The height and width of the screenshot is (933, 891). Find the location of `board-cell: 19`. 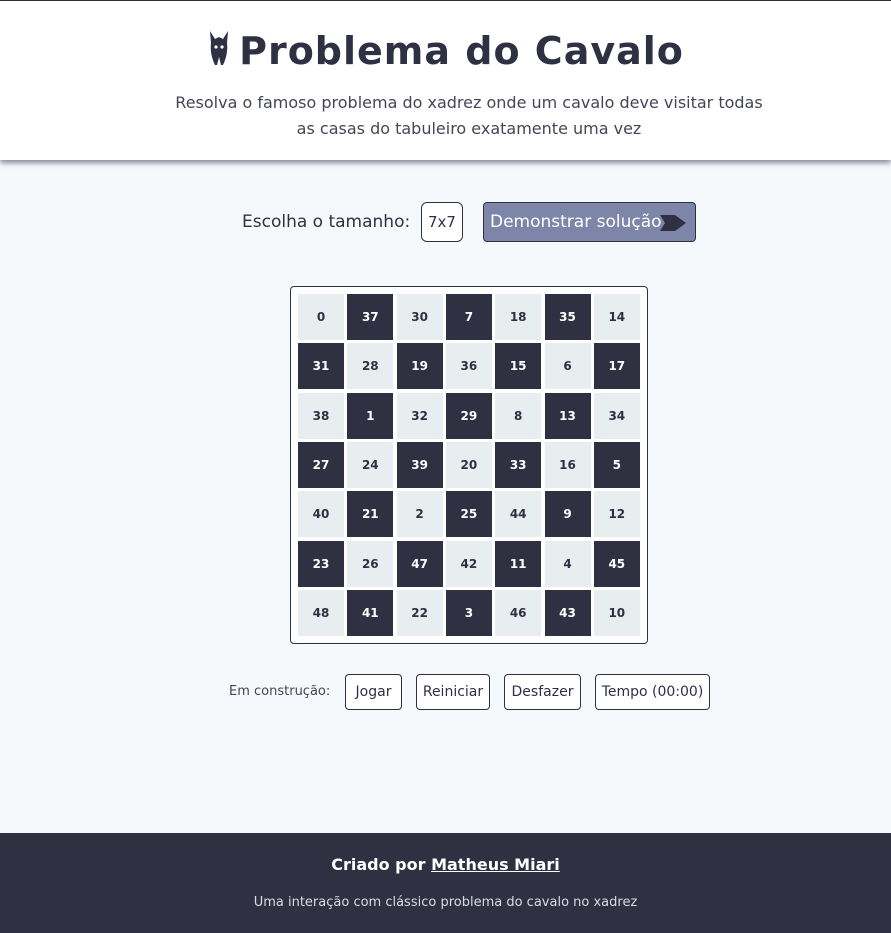

board-cell: 19 is located at coordinates (419, 366).